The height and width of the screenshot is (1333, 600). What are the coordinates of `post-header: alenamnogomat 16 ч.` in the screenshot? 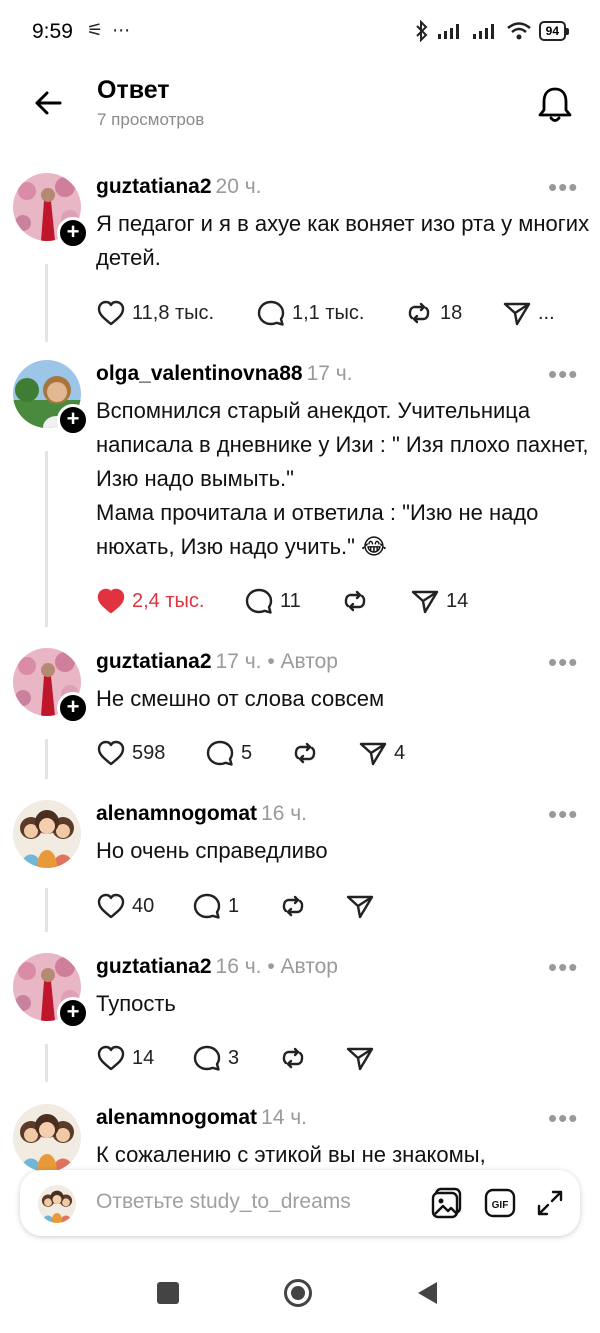 It's located at (201, 814).